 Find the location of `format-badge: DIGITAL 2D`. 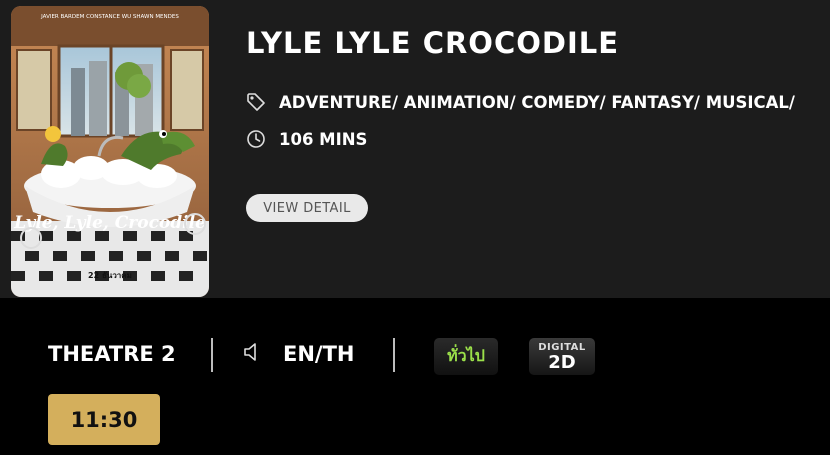

format-badge: DIGITAL 2D is located at coordinates (562, 356).